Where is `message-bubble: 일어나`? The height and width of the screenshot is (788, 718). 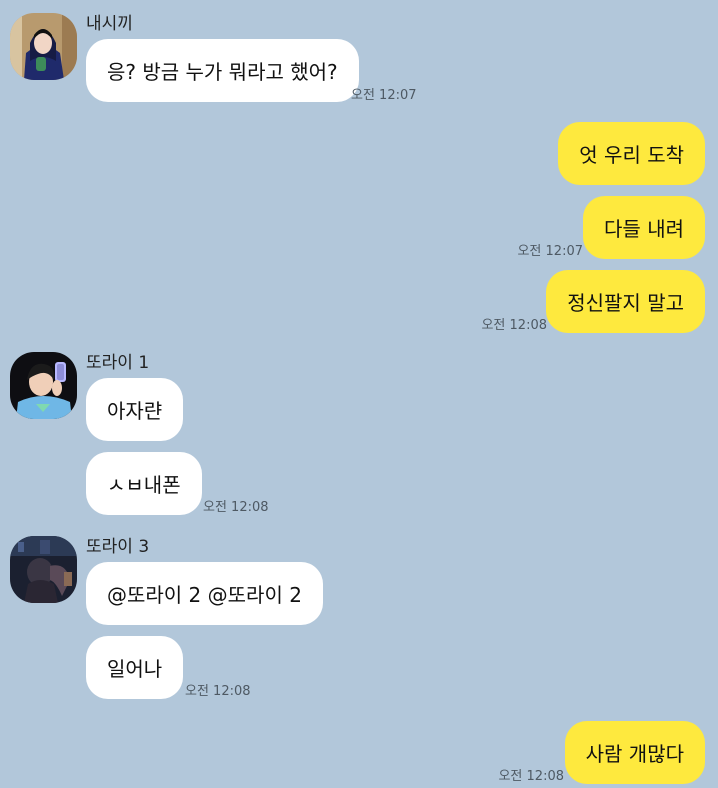 message-bubble: 일어나 is located at coordinates (135, 667).